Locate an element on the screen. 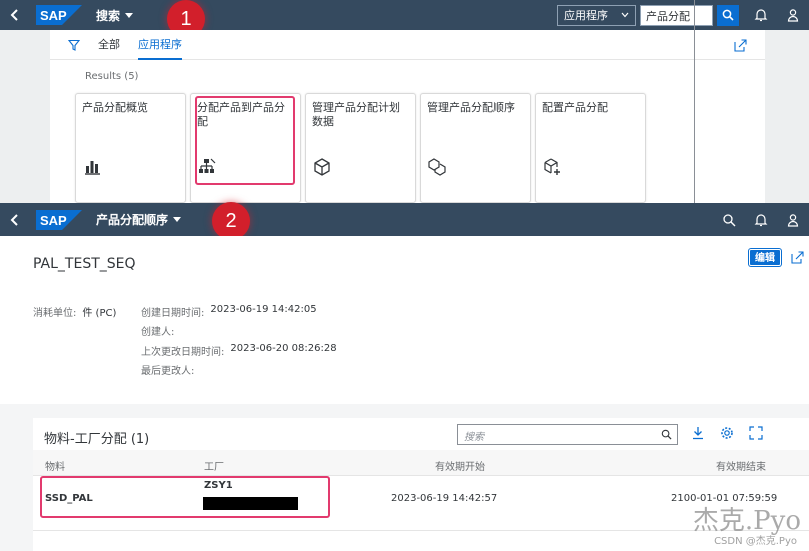 The height and width of the screenshot is (551, 809). attr-value: 件 (PC) is located at coordinates (99, 313).